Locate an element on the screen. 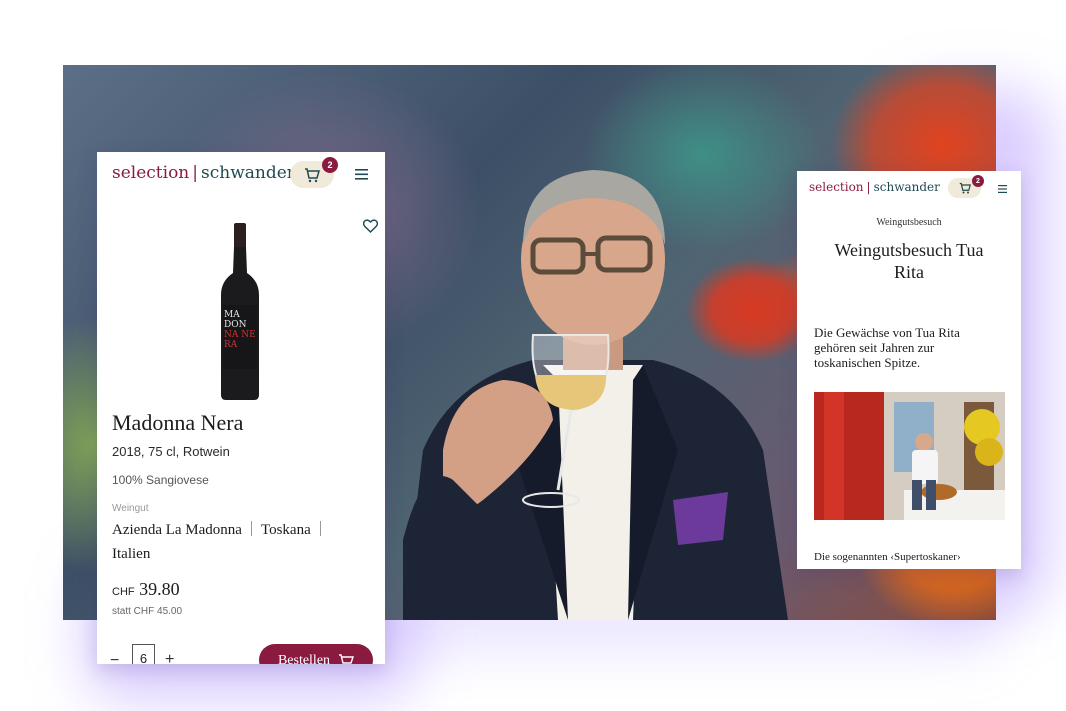 The height and width of the screenshot is (711, 1066). bottle-label-line: NA NE is located at coordinates (240, 335).